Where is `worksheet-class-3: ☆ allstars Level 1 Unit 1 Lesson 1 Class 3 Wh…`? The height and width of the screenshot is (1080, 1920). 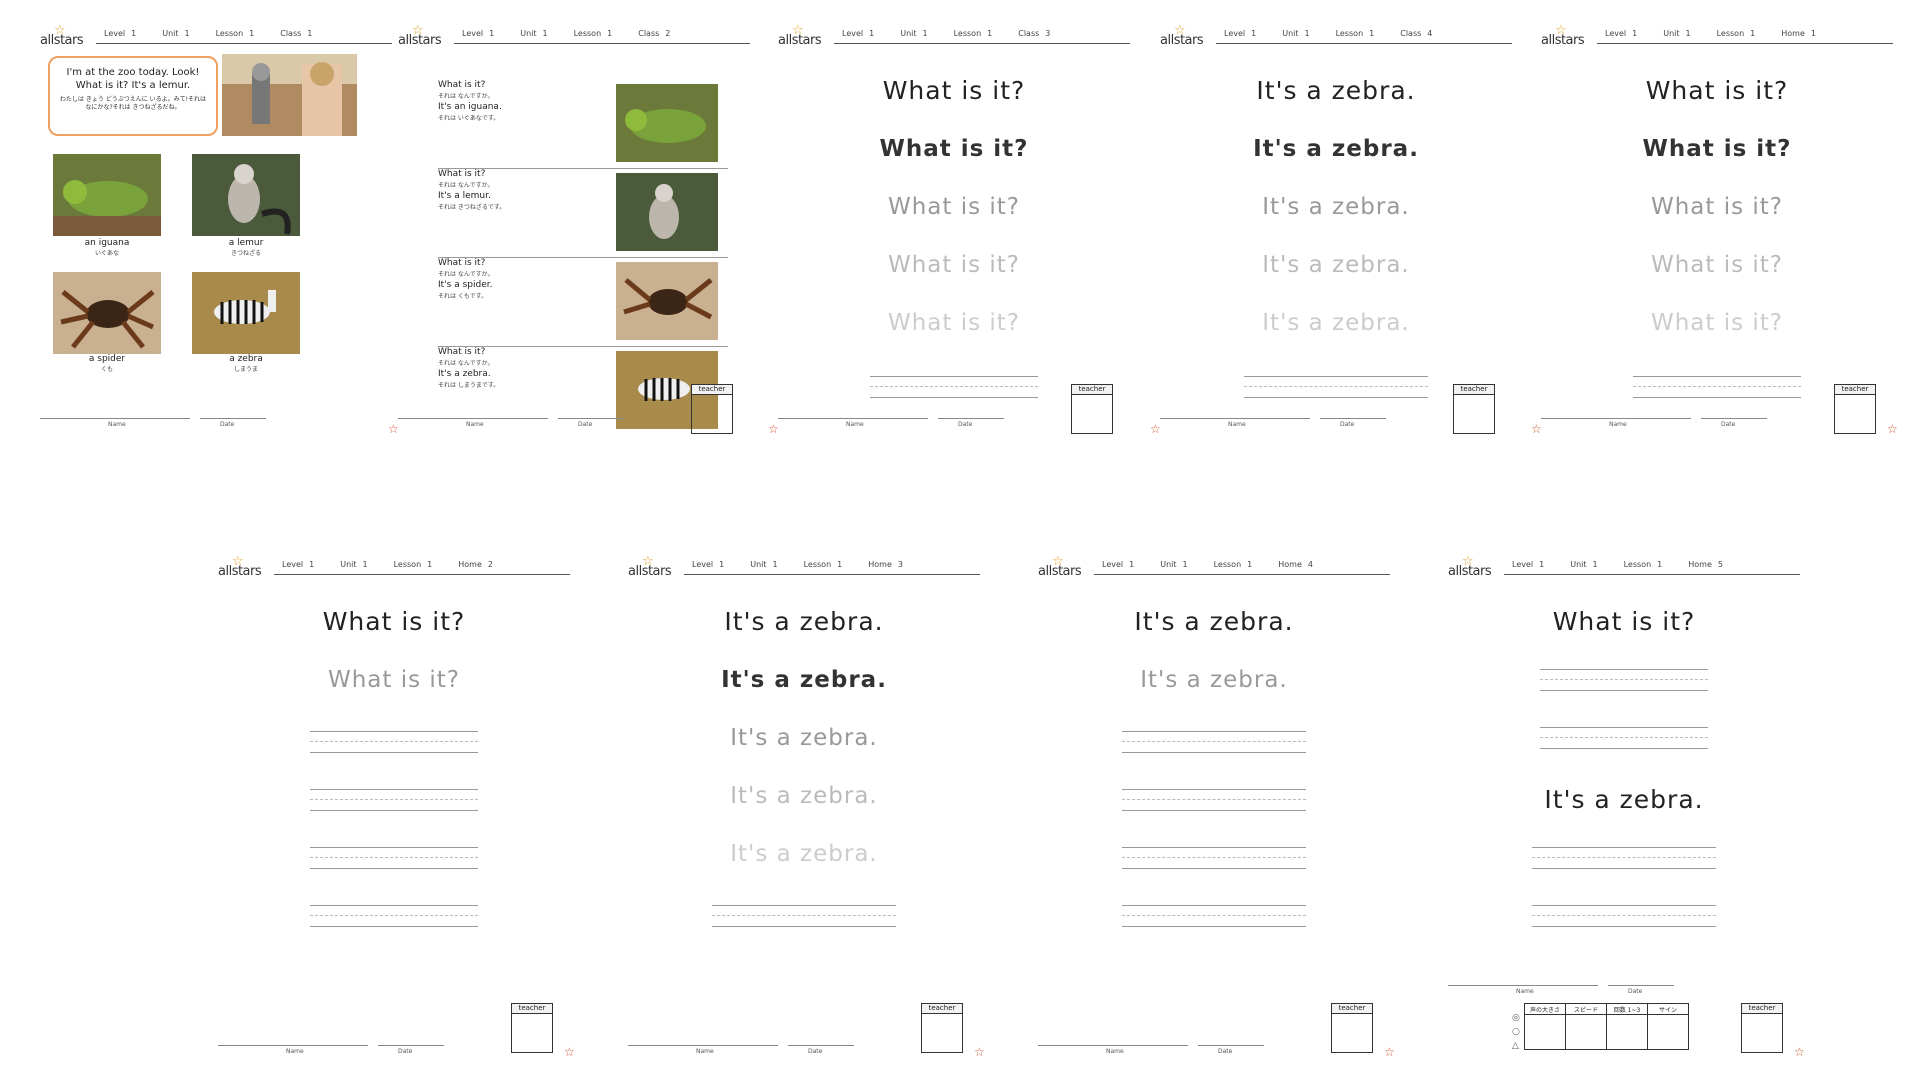
worksheet-class-3: ☆ allstars Level 1 Unit 1 Lesson 1 Class 3 Wh… is located at coordinates (949, 273).